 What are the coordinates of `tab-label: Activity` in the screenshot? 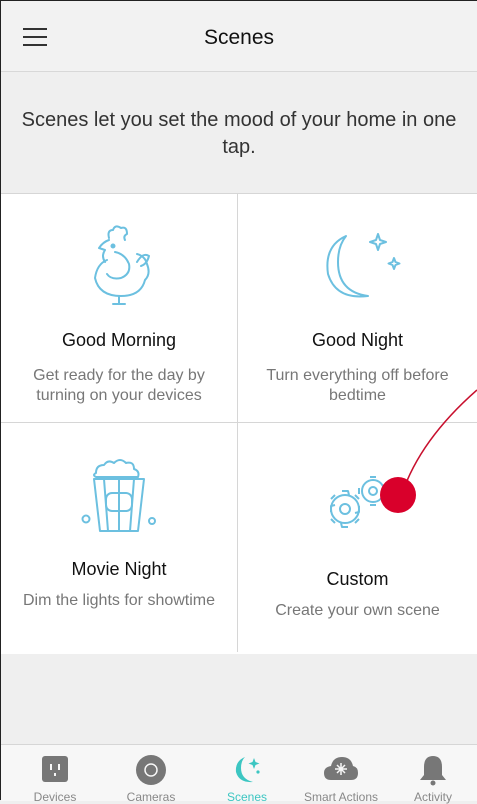 It's located at (432, 797).